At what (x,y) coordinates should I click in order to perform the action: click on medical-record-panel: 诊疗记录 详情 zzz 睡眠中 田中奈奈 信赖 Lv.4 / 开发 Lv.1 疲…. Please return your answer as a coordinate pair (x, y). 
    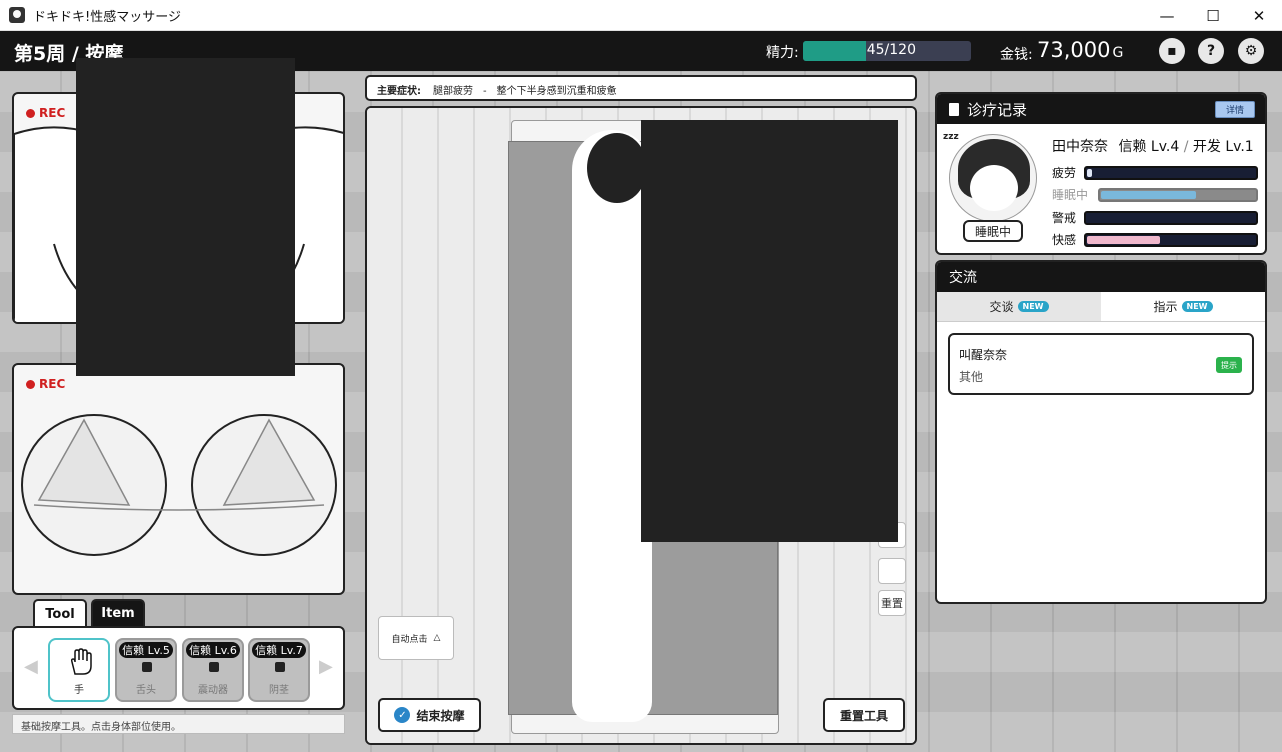
    Looking at the image, I should click on (1101, 173).